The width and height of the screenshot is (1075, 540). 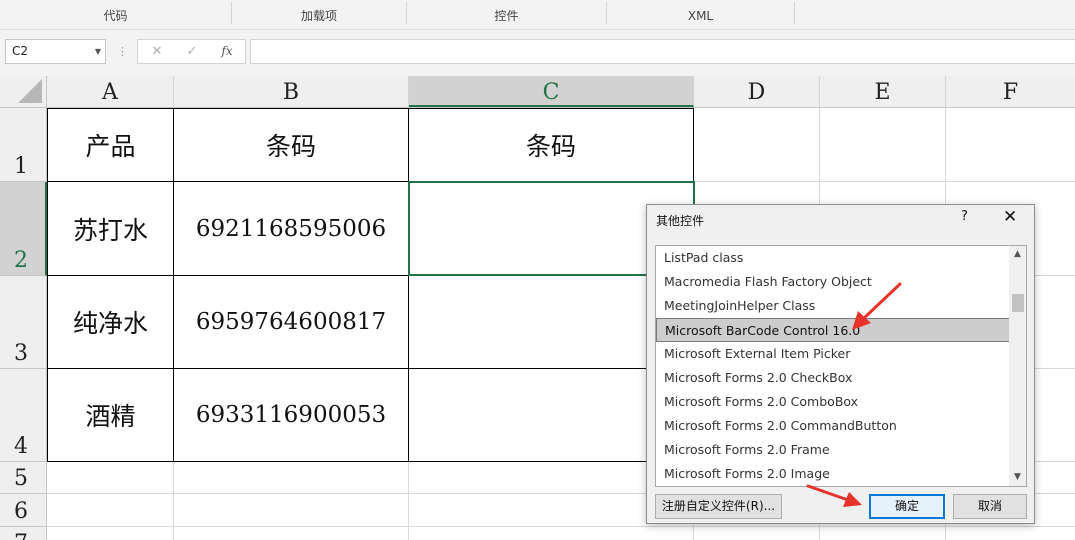 I want to click on ribbon-group-controls: 控件, so click(x=506, y=16).